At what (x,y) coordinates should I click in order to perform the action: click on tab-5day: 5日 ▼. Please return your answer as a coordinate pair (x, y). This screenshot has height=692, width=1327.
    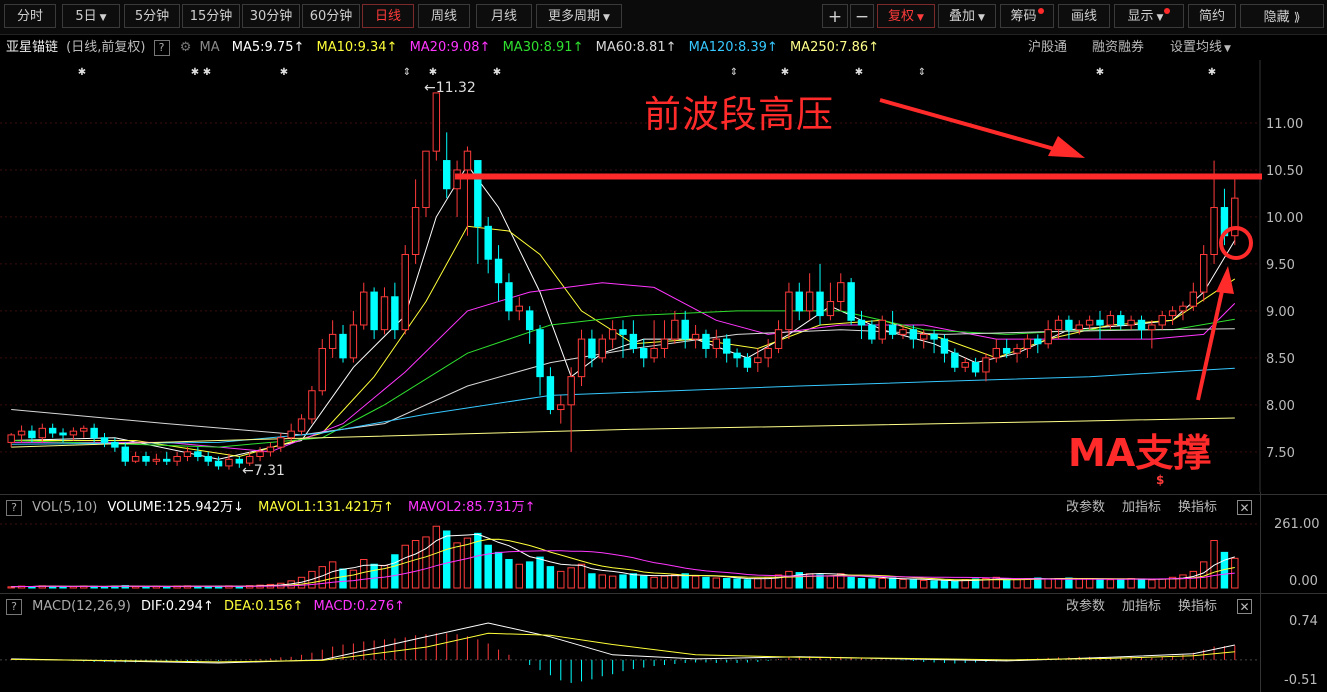
    Looking at the image, I should click on (91, 16).